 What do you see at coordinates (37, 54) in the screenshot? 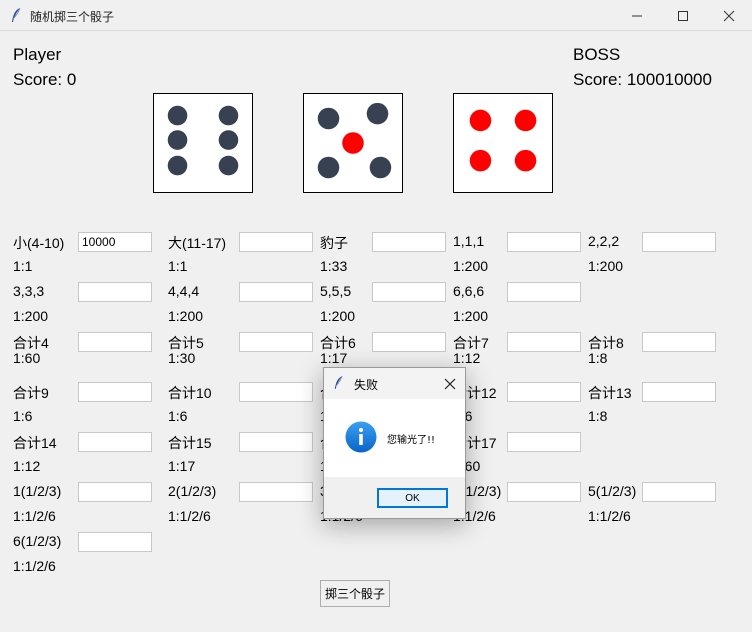
I see `player-name: Player` at bounding box center [37, 54].